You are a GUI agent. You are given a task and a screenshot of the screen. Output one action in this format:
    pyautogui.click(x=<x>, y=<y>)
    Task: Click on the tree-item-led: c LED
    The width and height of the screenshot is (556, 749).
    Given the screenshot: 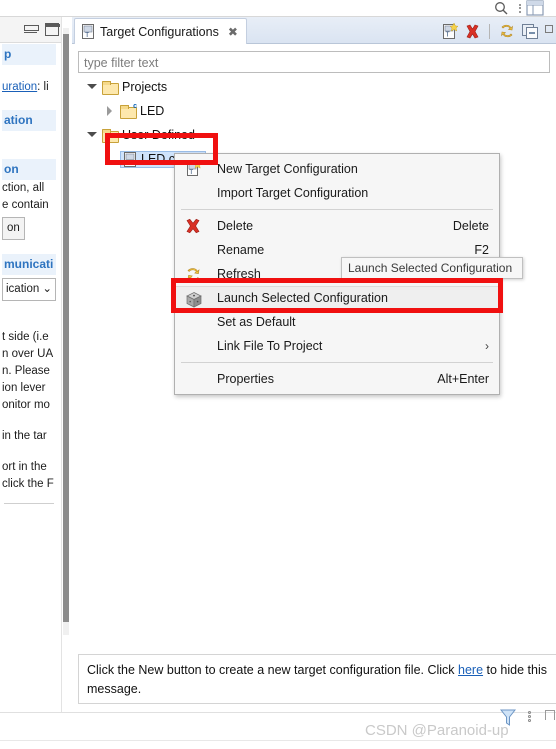 What is the action you would take?
    pyautogui.click(x=134, y=111)
    